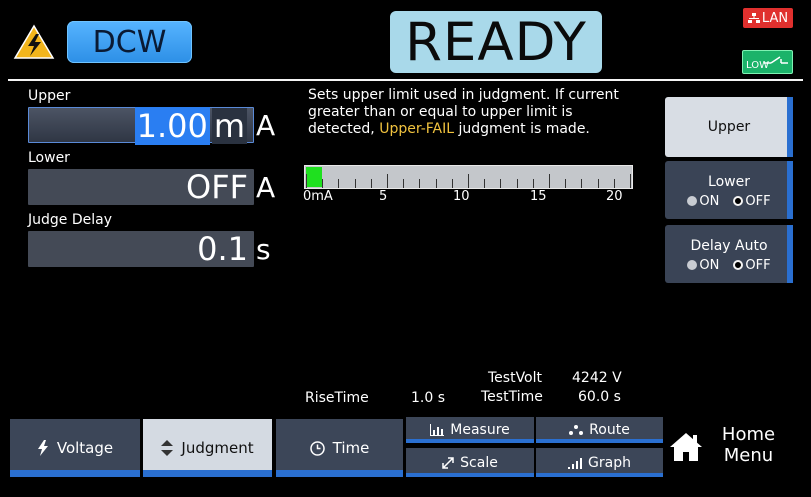  What do you see at coordinates (752, 201) in the screenshot?
I see `lower-off-option: OFF` at bounding box center [752, 201].